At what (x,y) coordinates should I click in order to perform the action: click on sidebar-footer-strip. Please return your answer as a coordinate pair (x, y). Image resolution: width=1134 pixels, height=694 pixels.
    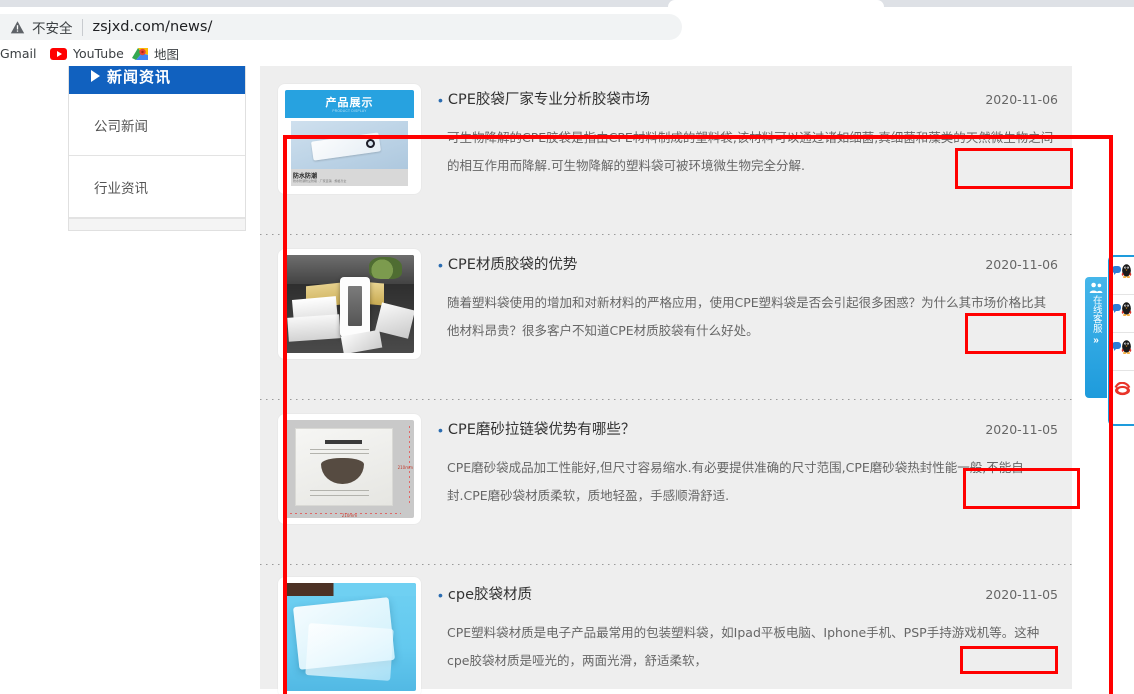
    Looking at the image, I should click on (157, 224).